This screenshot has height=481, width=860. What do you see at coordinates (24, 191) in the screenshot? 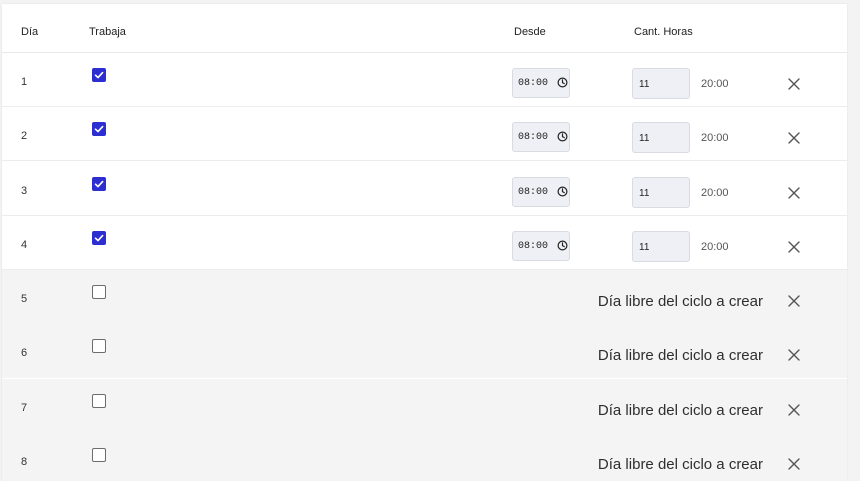
I see `day-number: 3` at bounding box center [24, 191].